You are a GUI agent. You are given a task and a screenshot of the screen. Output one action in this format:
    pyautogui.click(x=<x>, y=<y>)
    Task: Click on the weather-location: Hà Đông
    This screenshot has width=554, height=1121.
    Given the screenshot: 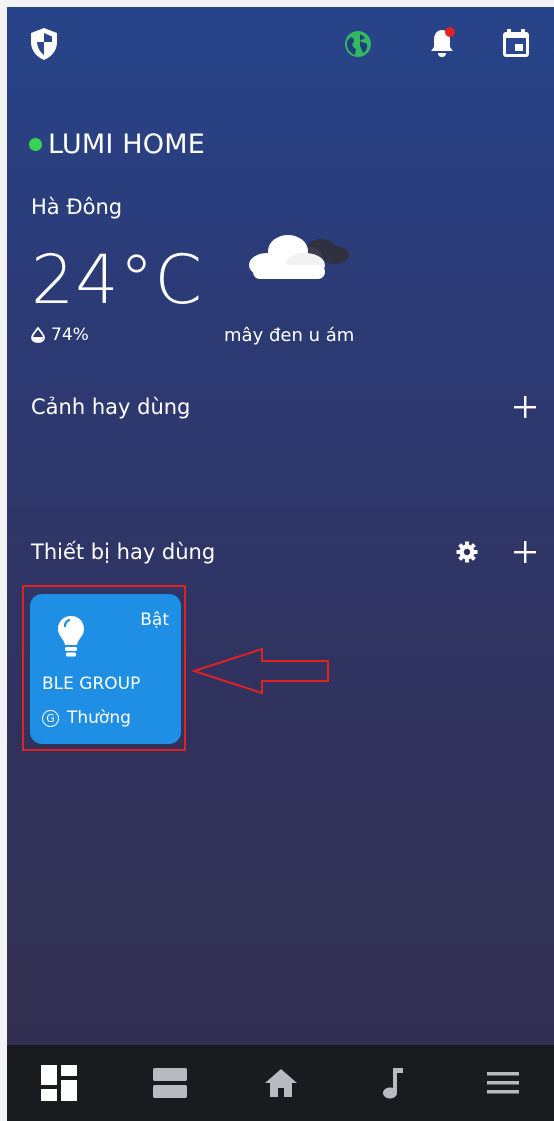 What is the action you would take?
    pyautogui.click(x=77, y=207)
    